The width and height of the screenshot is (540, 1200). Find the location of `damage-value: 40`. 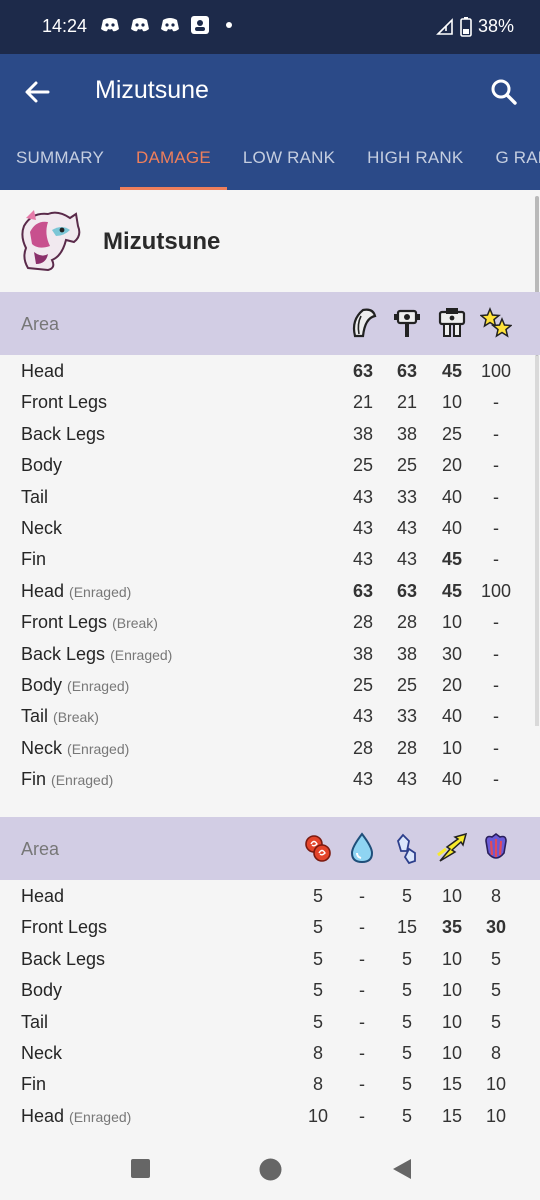

damage-value: 40 is located at coordinates (452, 716).